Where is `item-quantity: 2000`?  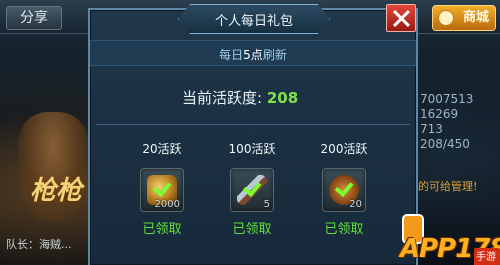 item-quantity: 2000 is located at coordinates (167, 204).